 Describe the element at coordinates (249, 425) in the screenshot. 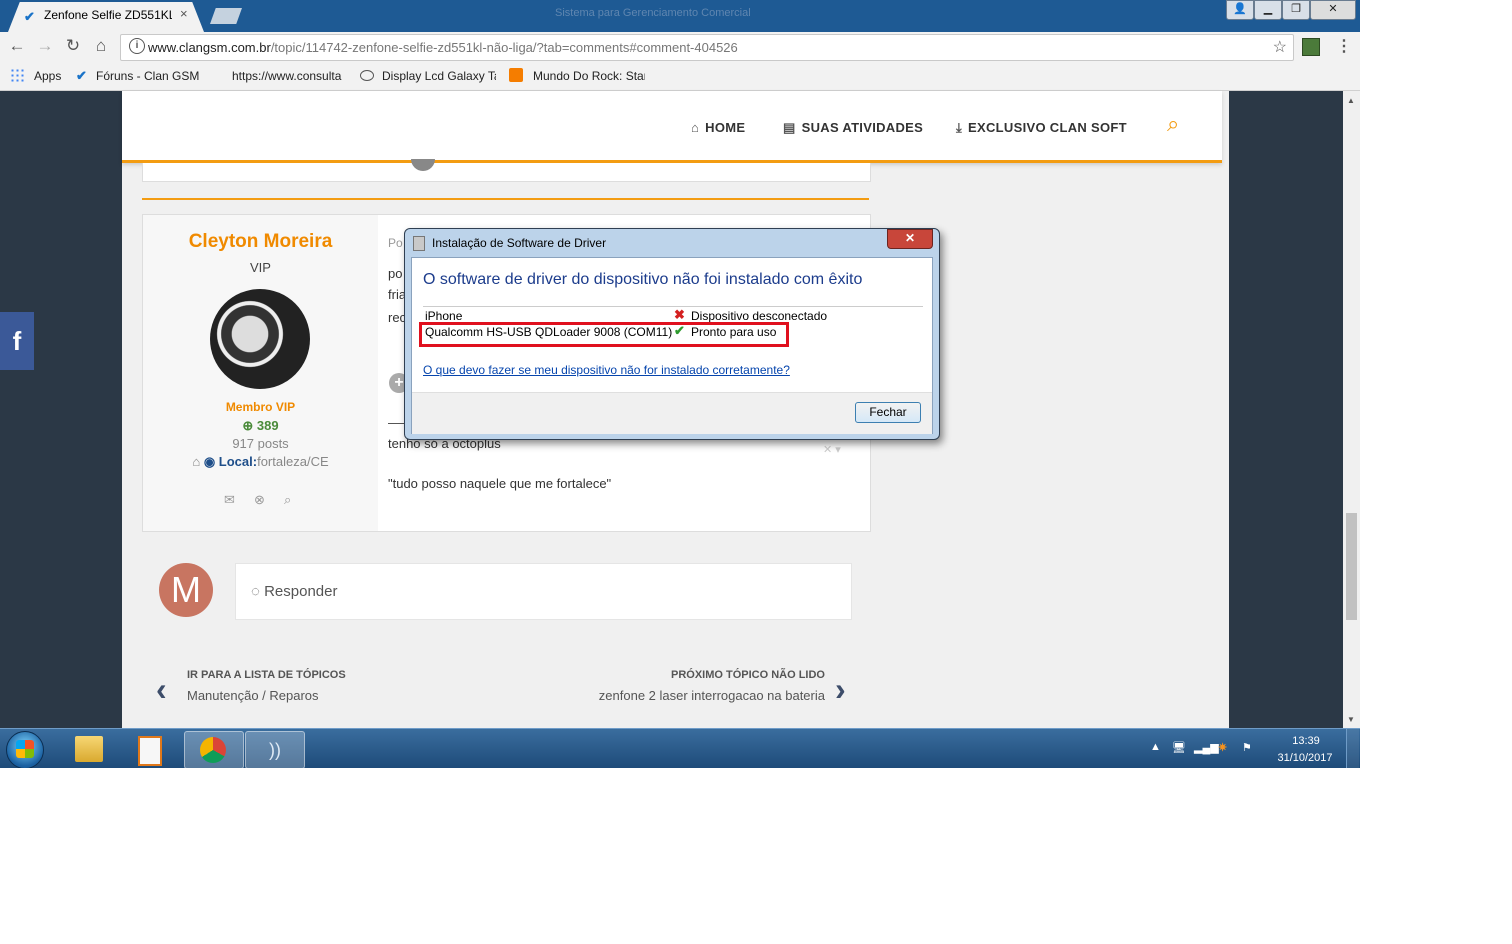

I see `plus-circle-icon: ⊕` at that location.